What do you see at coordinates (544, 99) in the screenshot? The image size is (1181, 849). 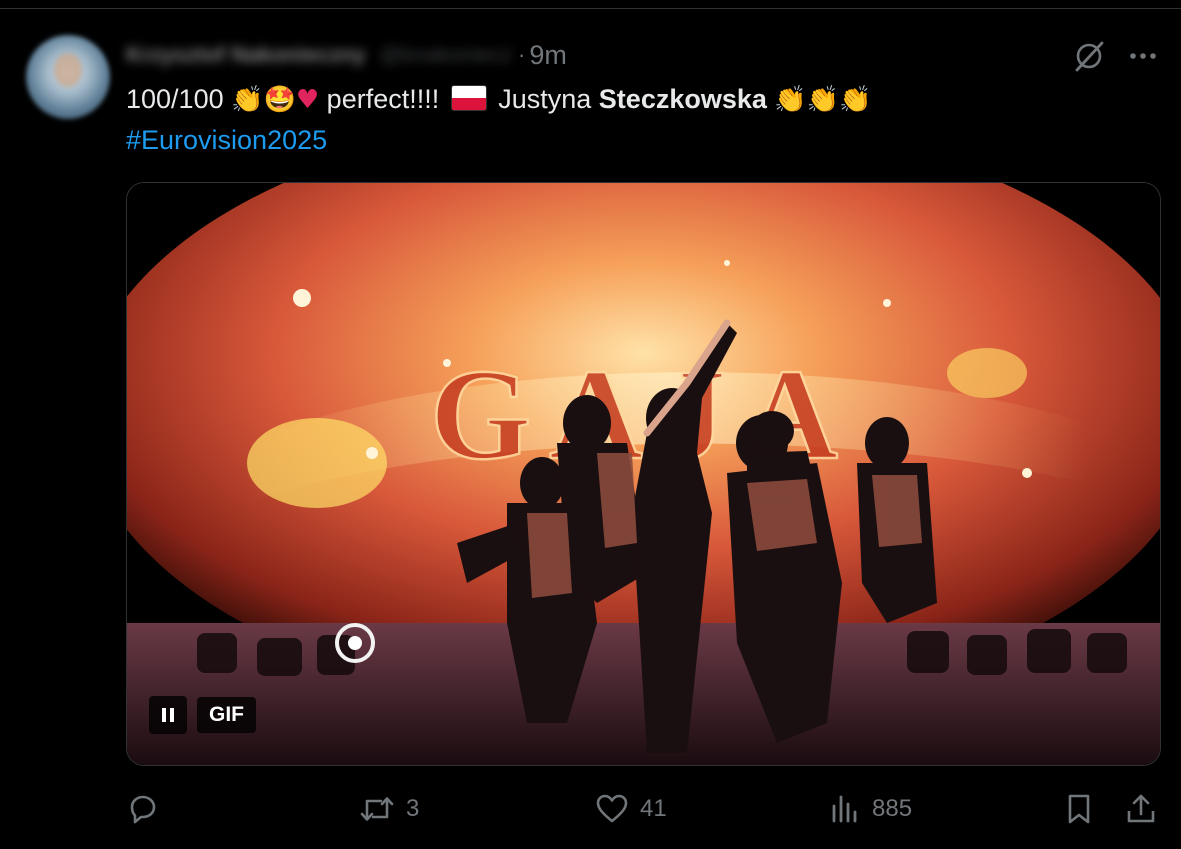 I see `text-part: Justyna` at bounding box center [544, 99].